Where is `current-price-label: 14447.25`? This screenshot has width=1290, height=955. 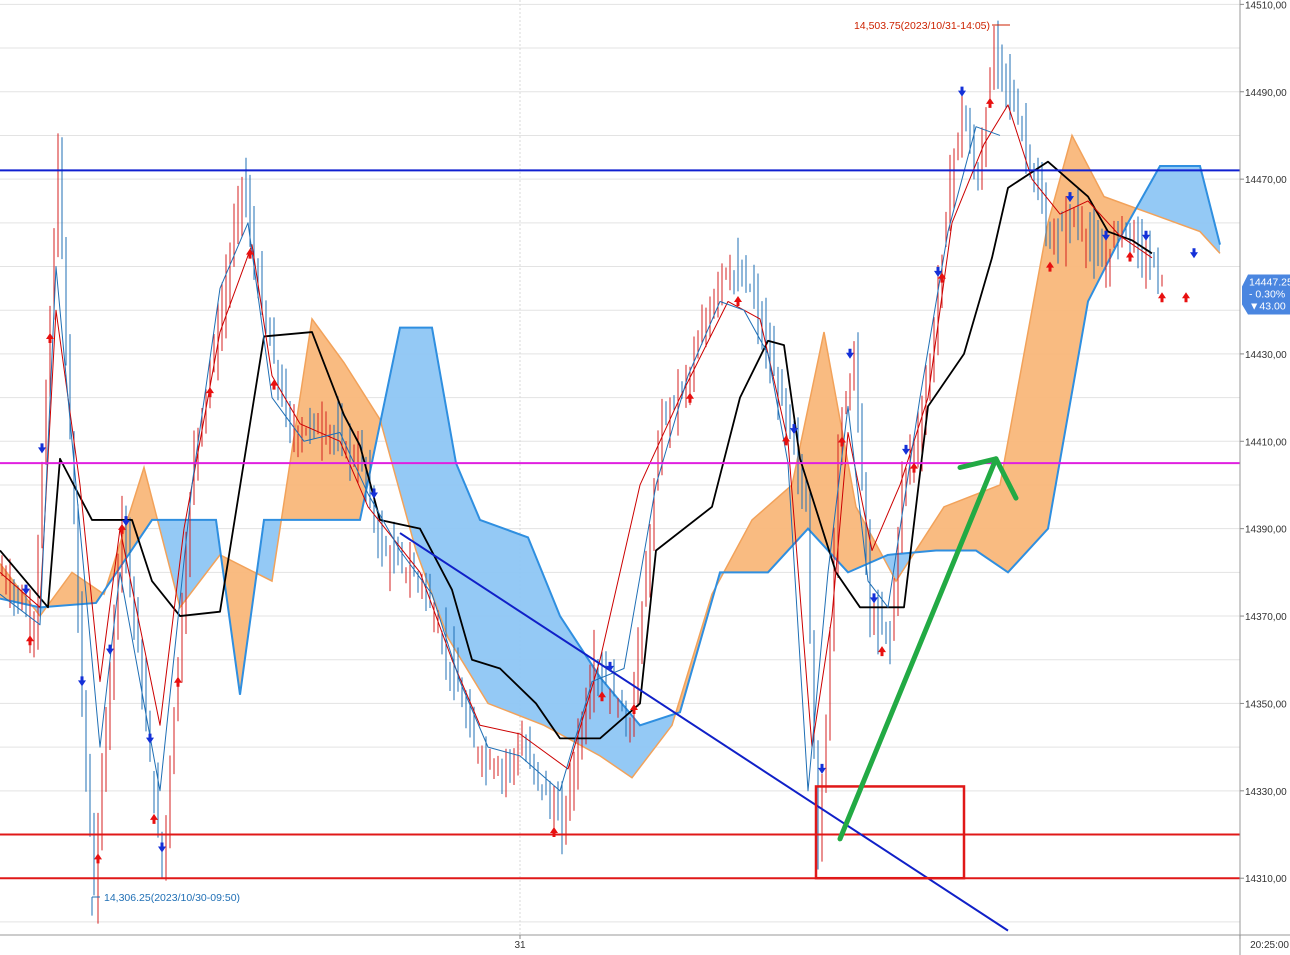 current-price-label: 14447.25 is located at coordinates (1269, 283).